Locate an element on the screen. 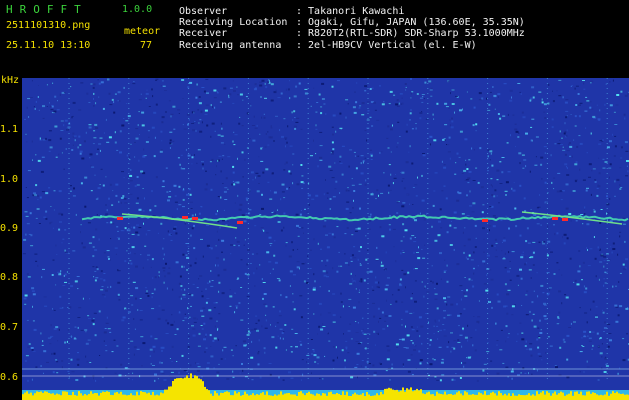 This screenshot has height=400, width=629. y-tick-label: 1.0 is located at coordinates (9, 179).